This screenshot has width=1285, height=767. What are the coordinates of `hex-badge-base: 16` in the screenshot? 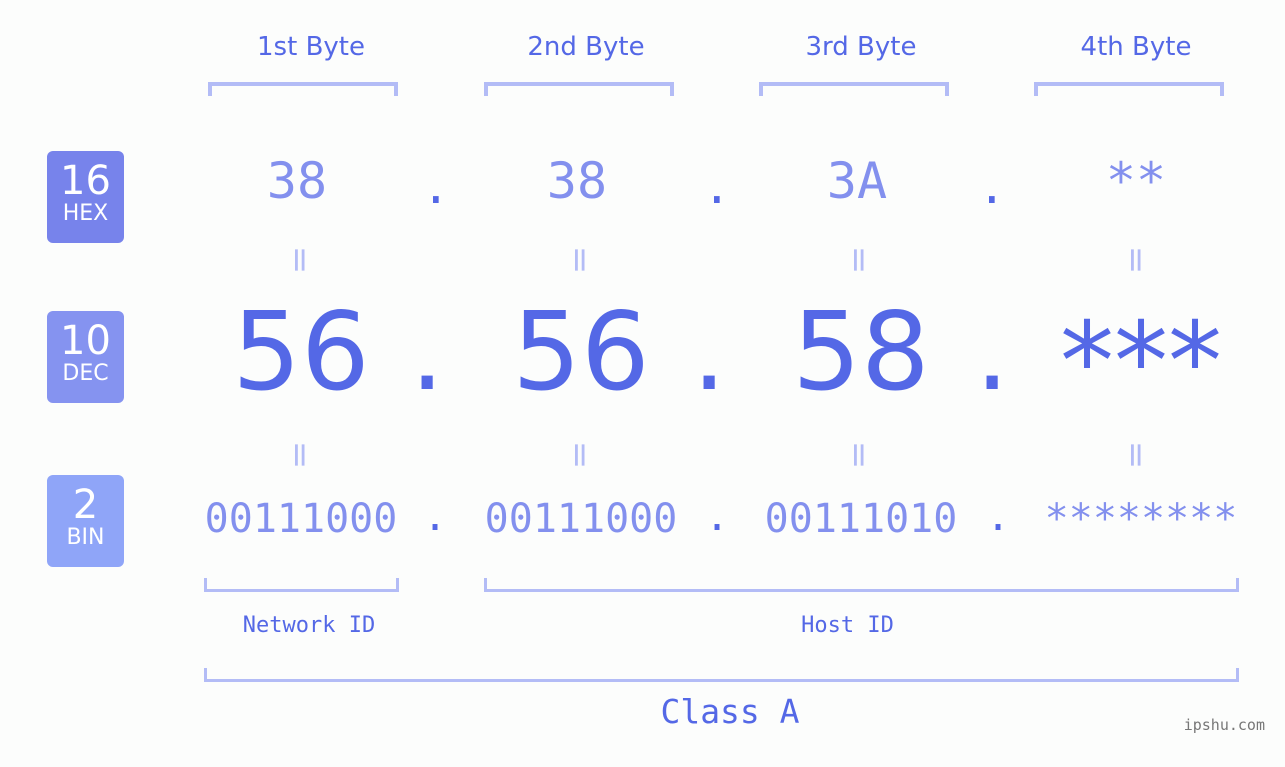 It's located at (85, 181).